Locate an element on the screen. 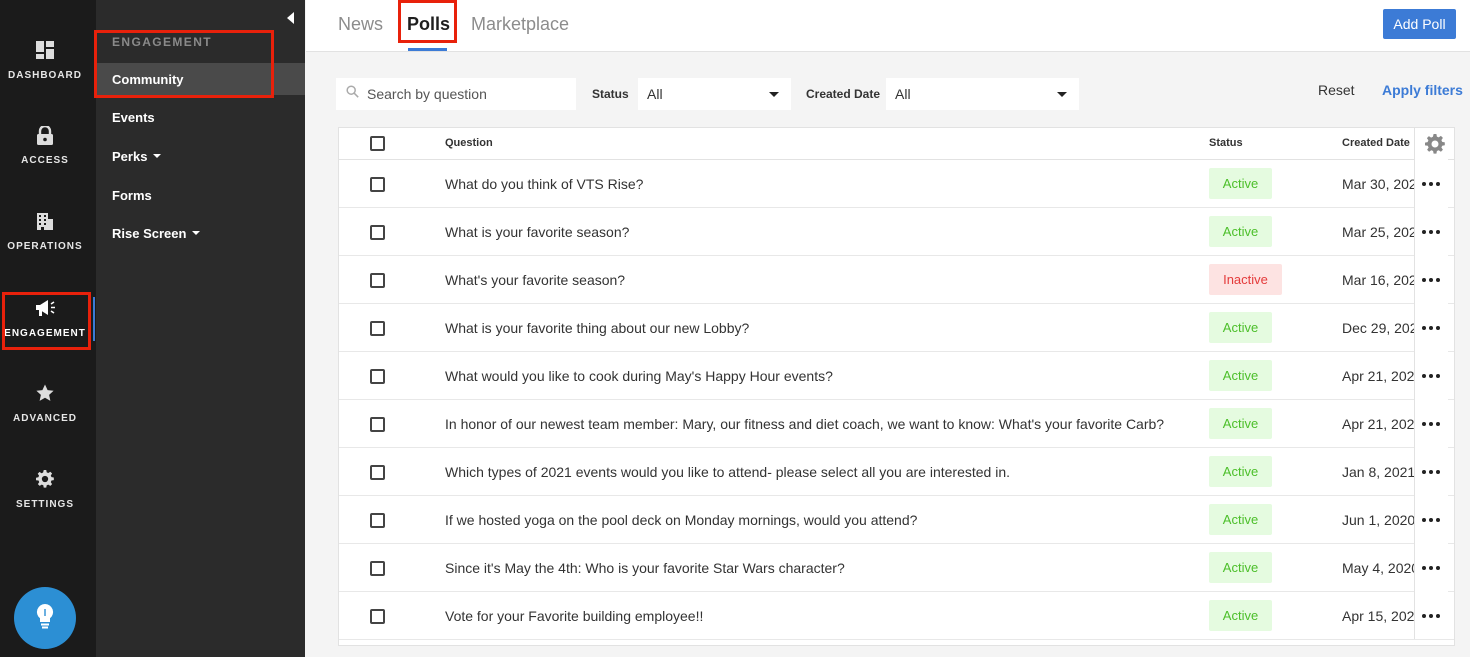 Image resolution: width=1470 pixels, height=657 pixels. created-date-filter-label: Created Date is located at coordinates (843, 94).